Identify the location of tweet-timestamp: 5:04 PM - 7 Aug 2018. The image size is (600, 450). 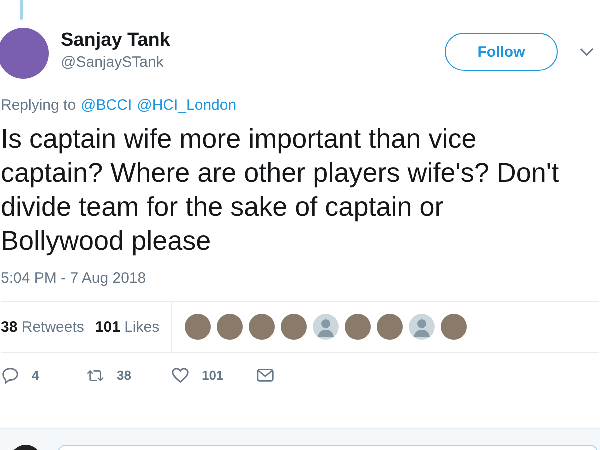
(300, 278).